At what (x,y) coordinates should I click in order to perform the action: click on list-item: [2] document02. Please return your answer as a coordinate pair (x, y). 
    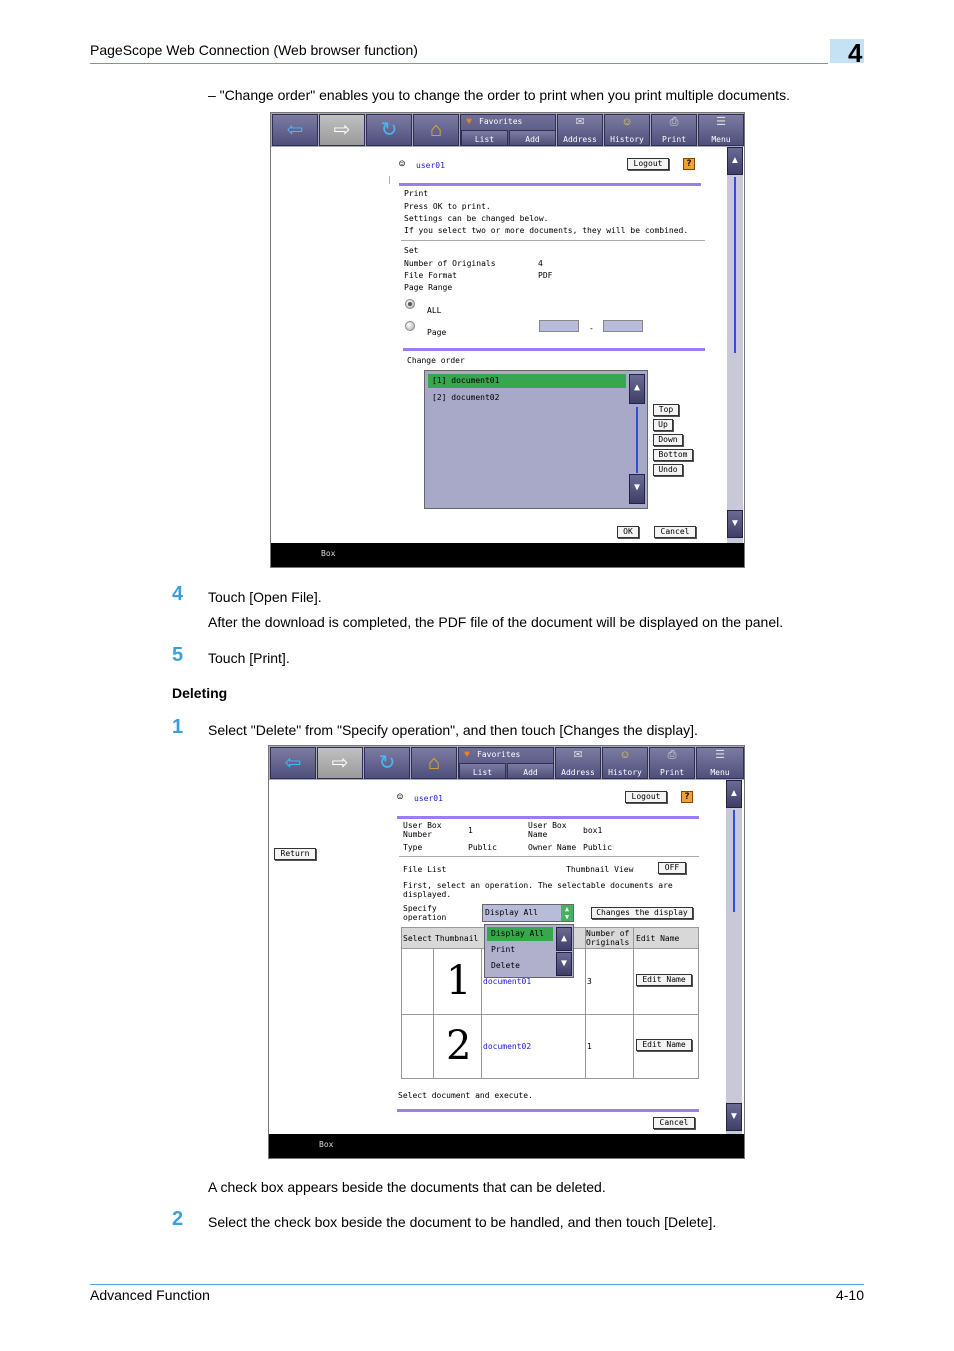
    Looking at the image, I should click on (527, 398).